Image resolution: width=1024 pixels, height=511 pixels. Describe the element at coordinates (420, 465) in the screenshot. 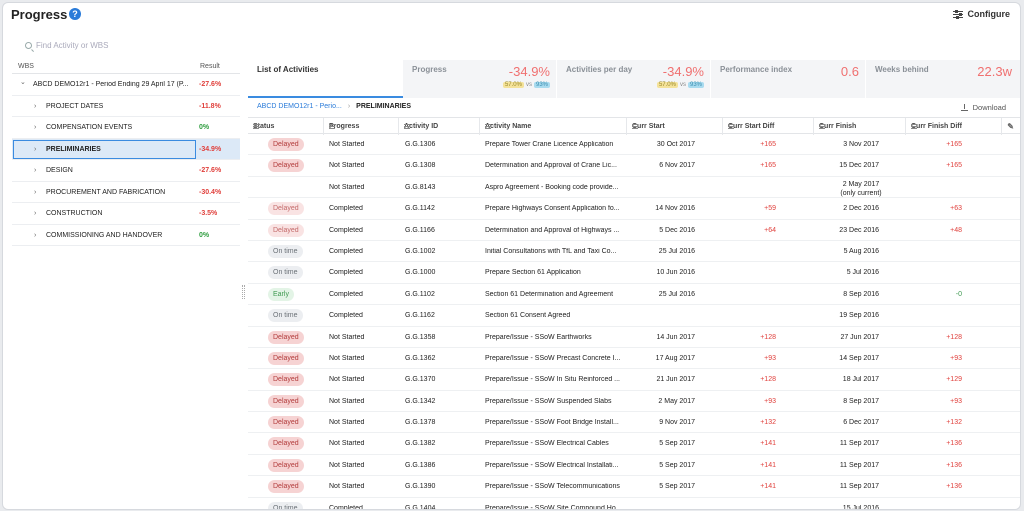

I see `activity-id-cell: G.G.1386` at that location.